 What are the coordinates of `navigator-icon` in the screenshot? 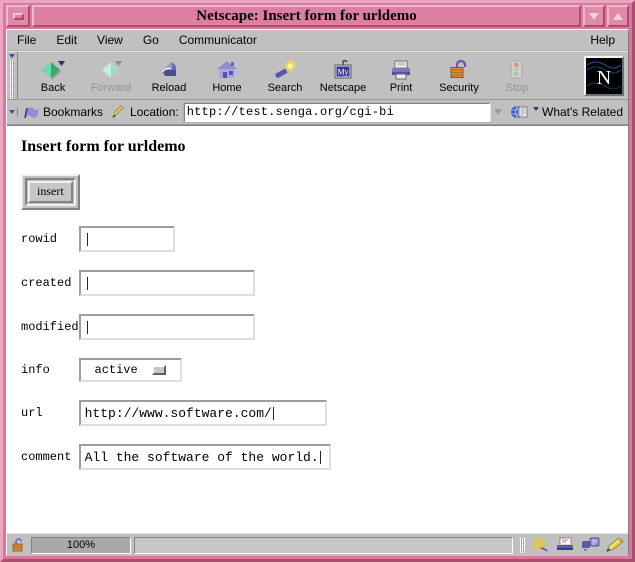 It's located at (540, 544).